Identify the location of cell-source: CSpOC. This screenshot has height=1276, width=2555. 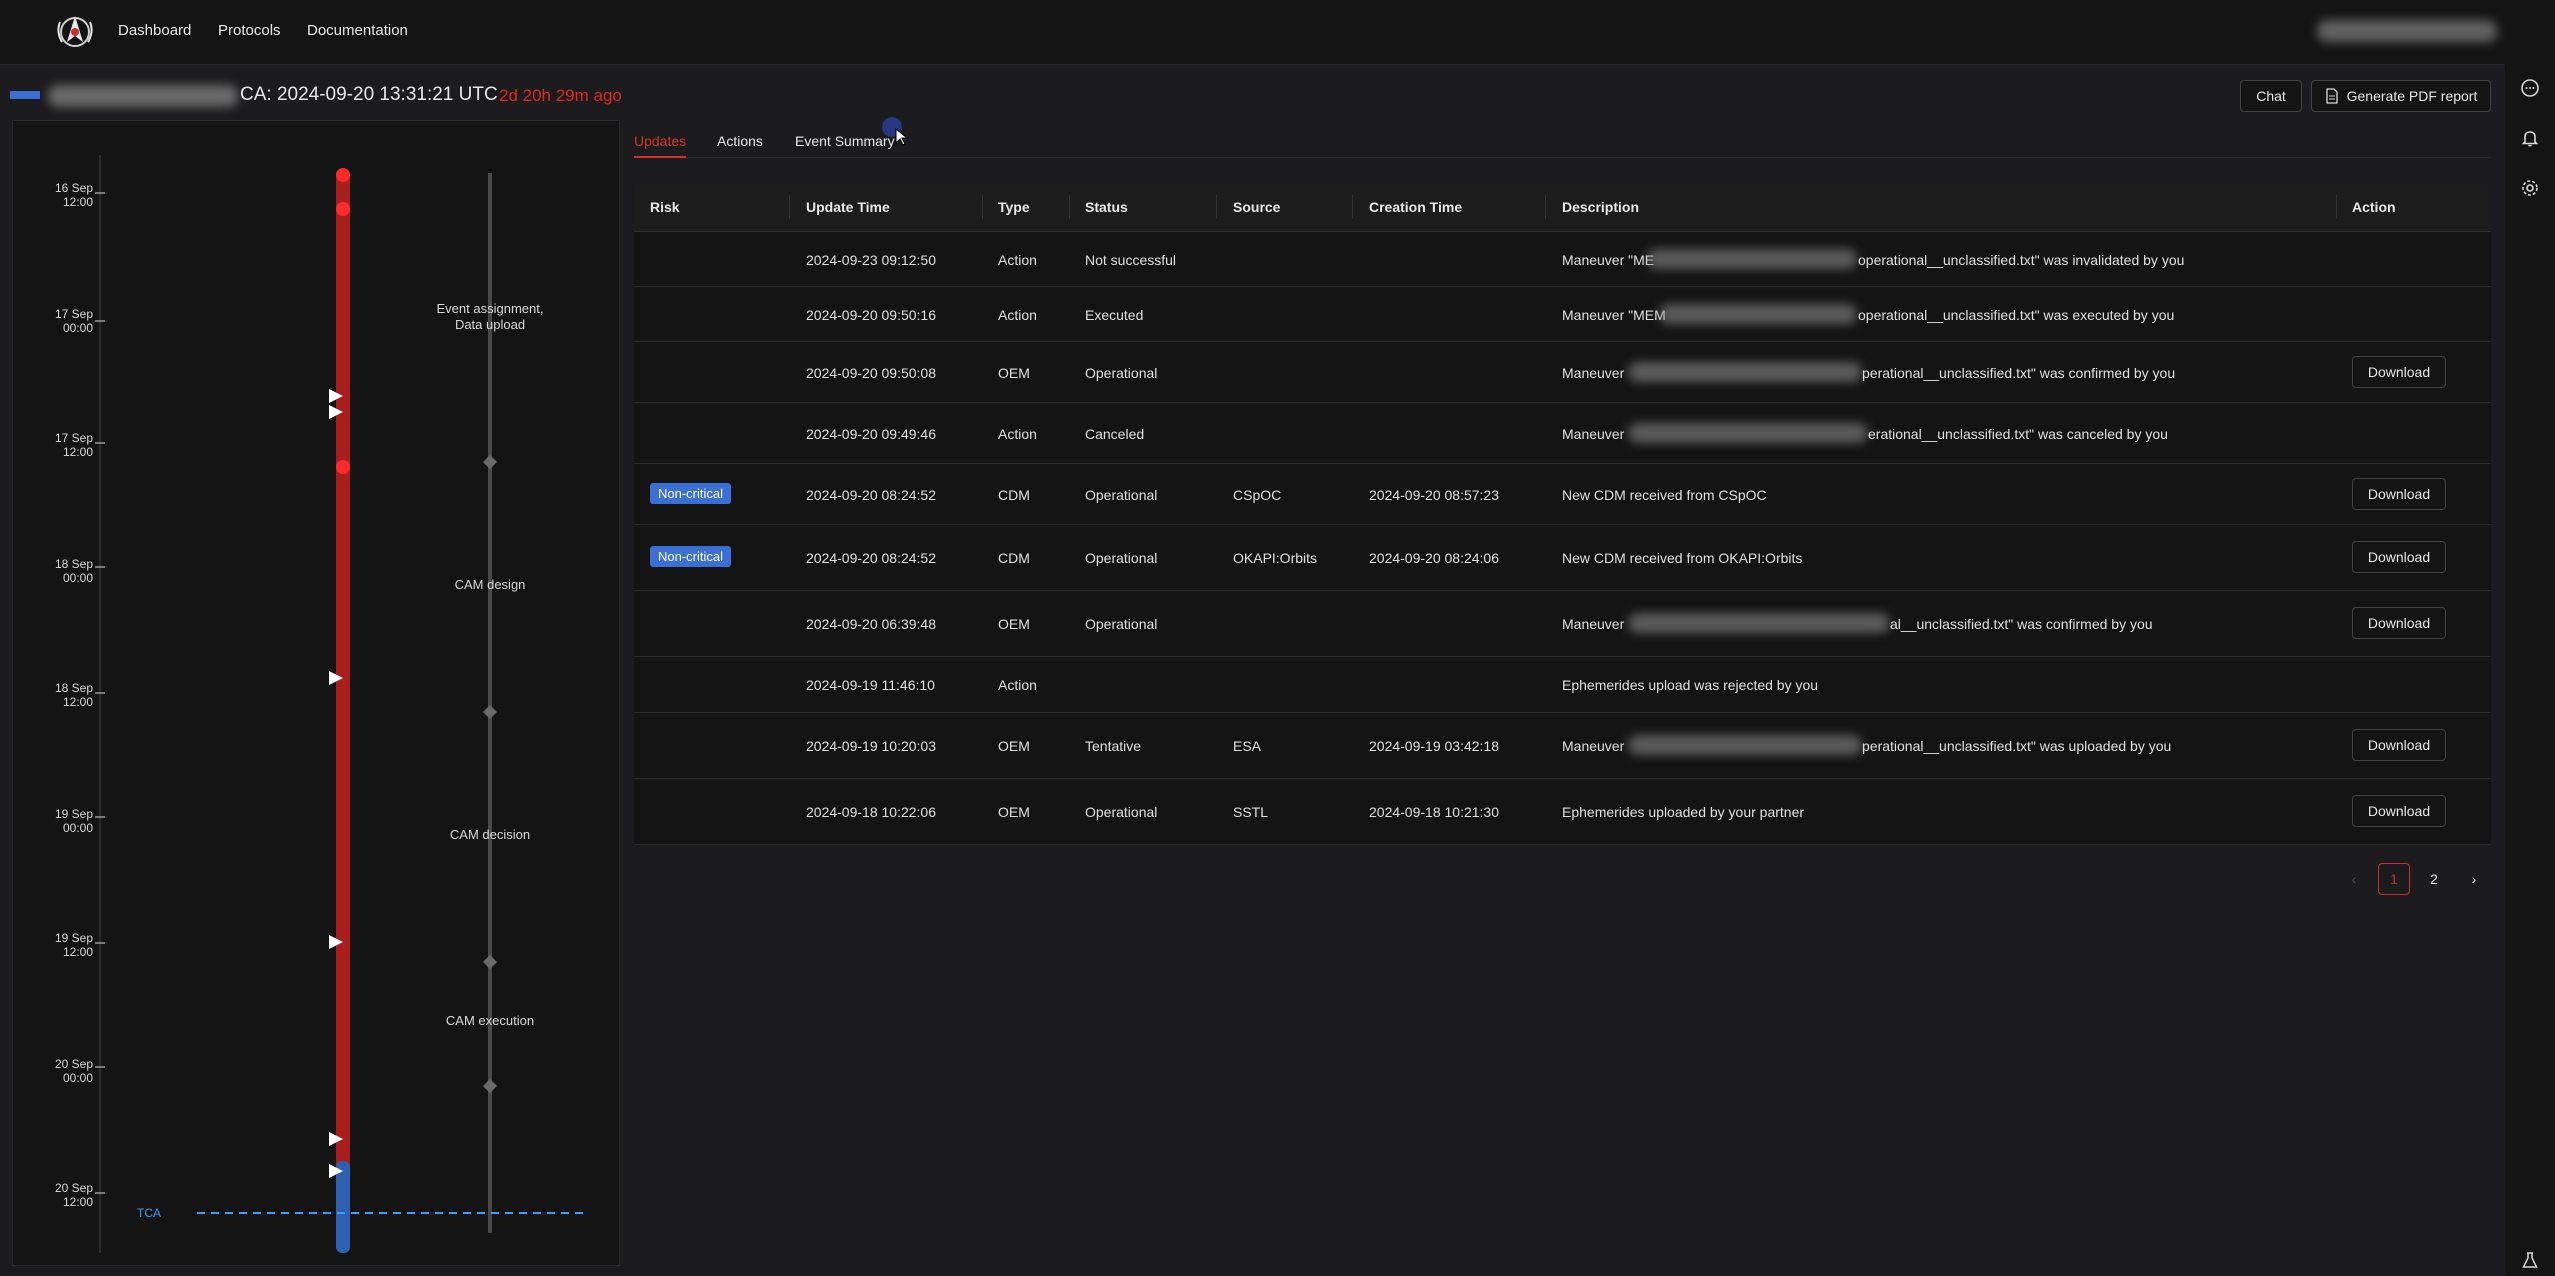
(1257, 495).